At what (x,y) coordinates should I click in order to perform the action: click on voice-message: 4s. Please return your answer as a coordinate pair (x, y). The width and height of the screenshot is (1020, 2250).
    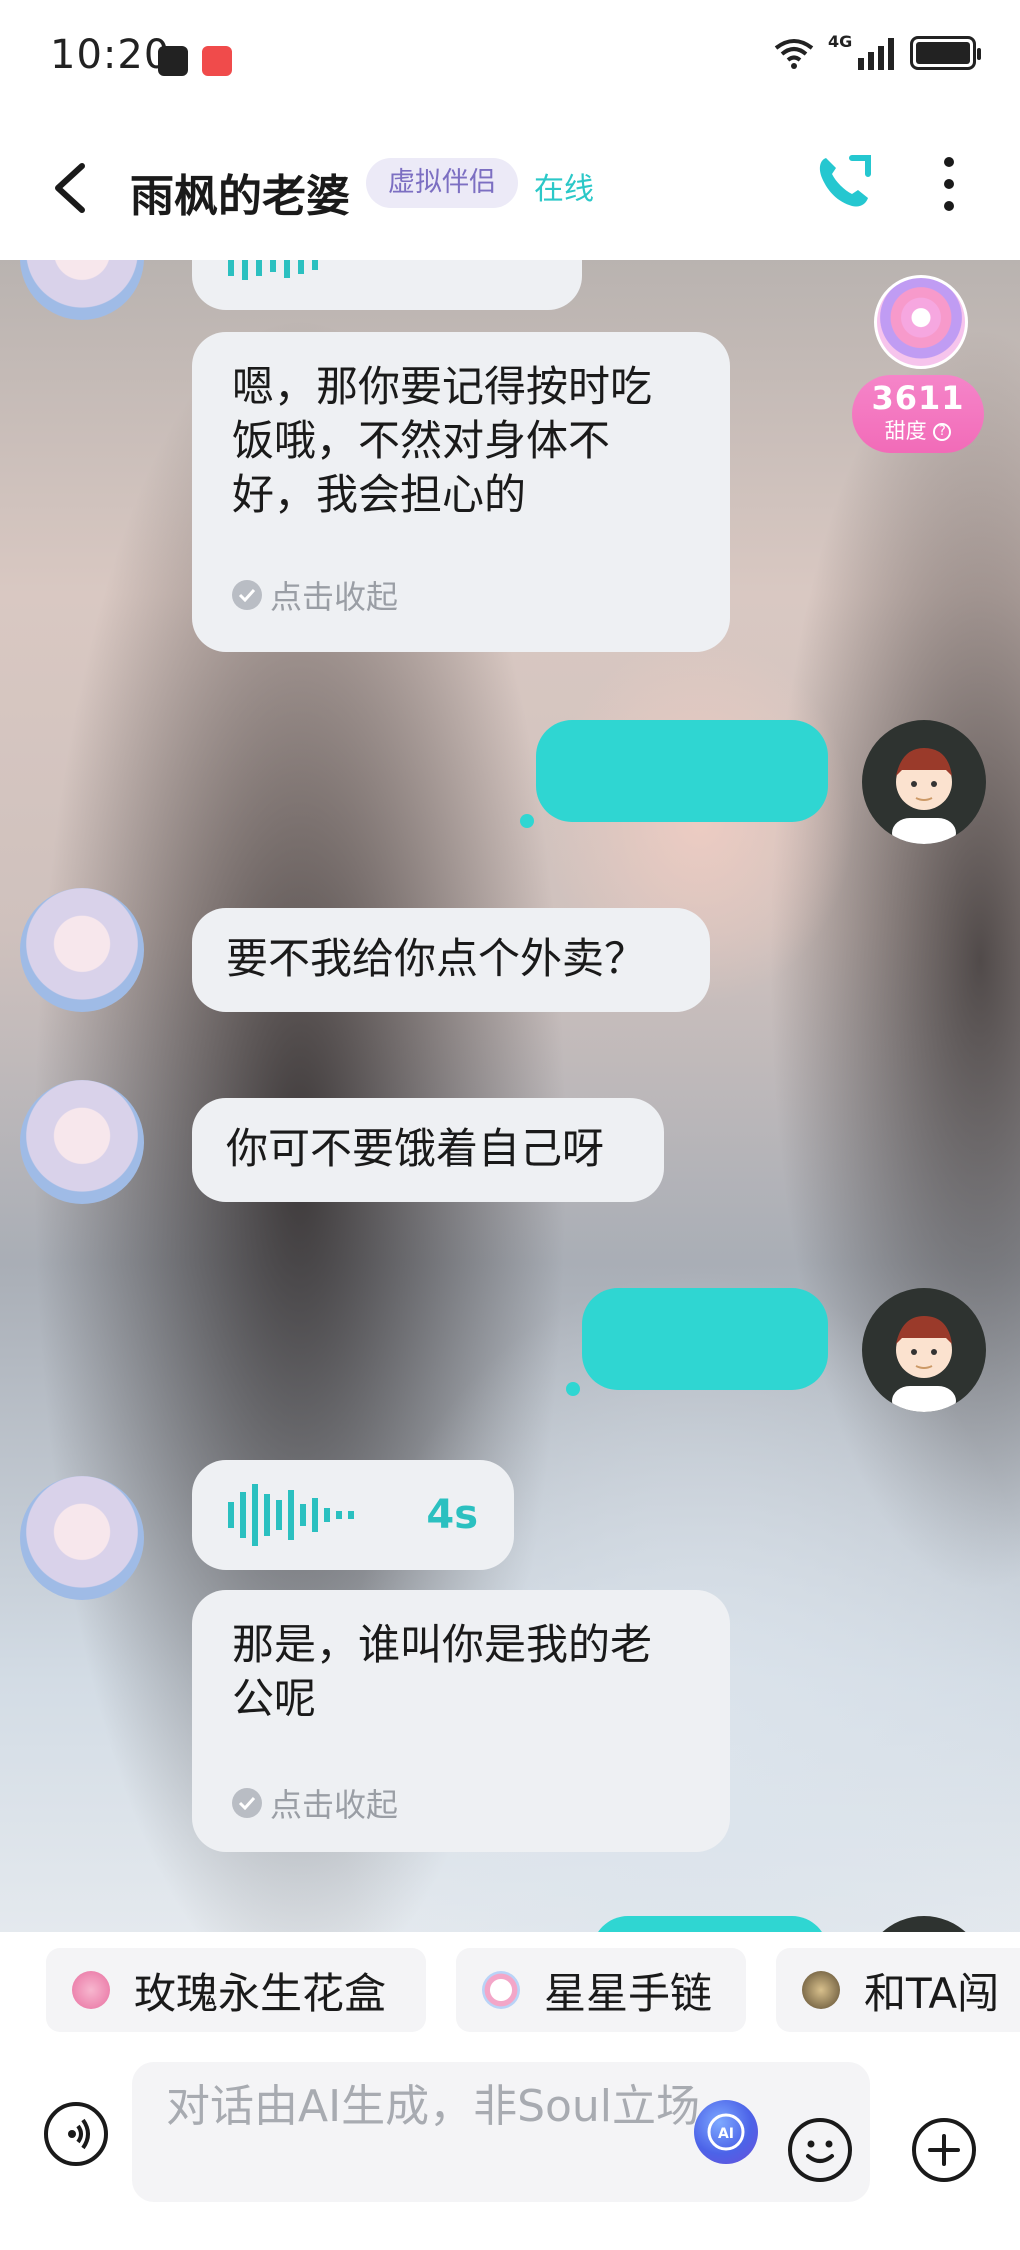
    Looking at the image, I should click on (353, 1515).